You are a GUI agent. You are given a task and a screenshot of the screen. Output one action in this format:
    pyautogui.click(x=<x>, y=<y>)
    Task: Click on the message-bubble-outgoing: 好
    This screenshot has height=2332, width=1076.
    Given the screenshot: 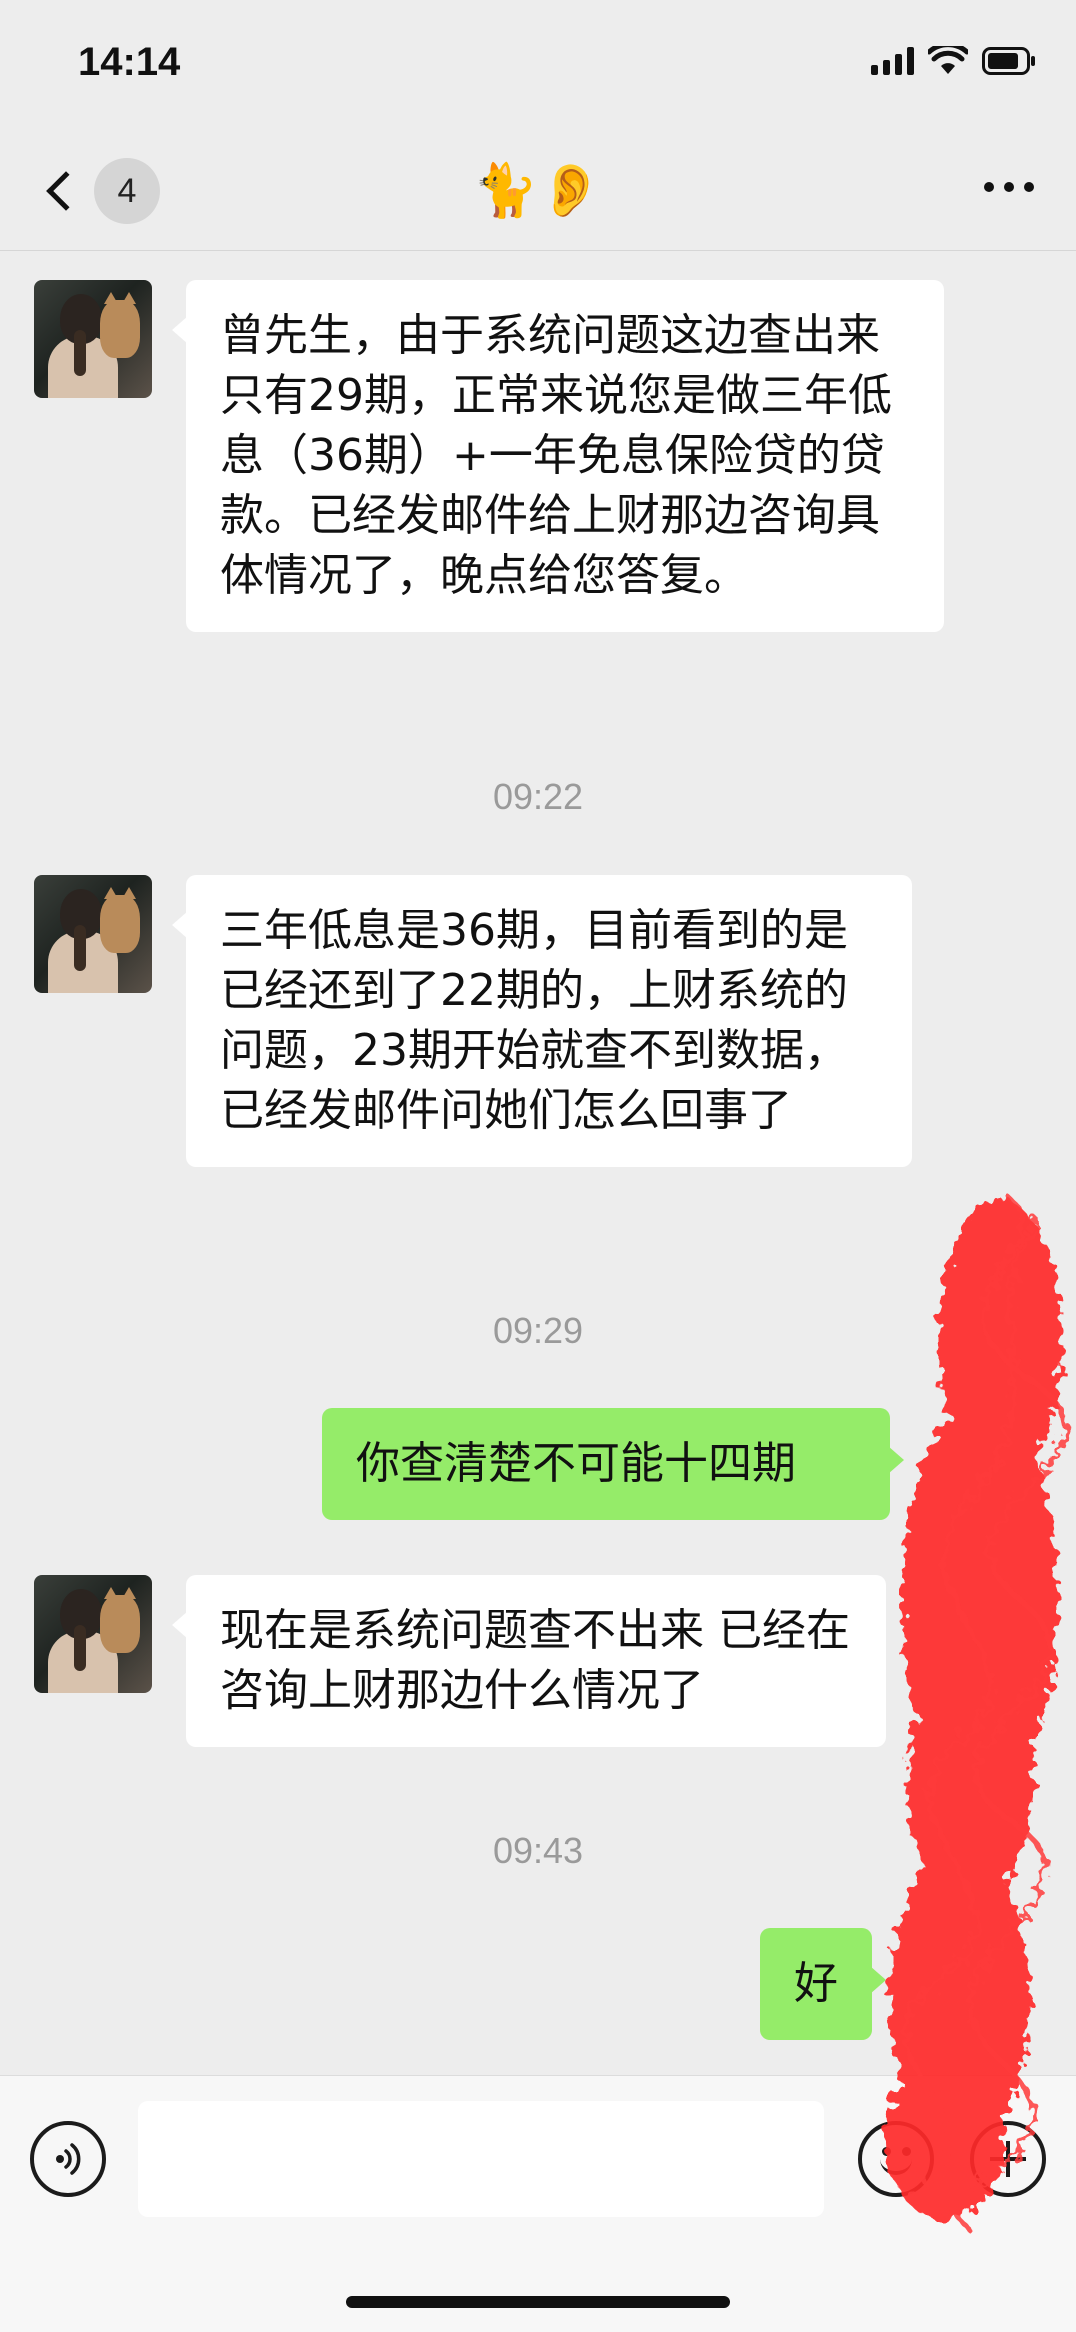 What is the action you would take?
    pyautogui.click(x=823, y=1984)
    